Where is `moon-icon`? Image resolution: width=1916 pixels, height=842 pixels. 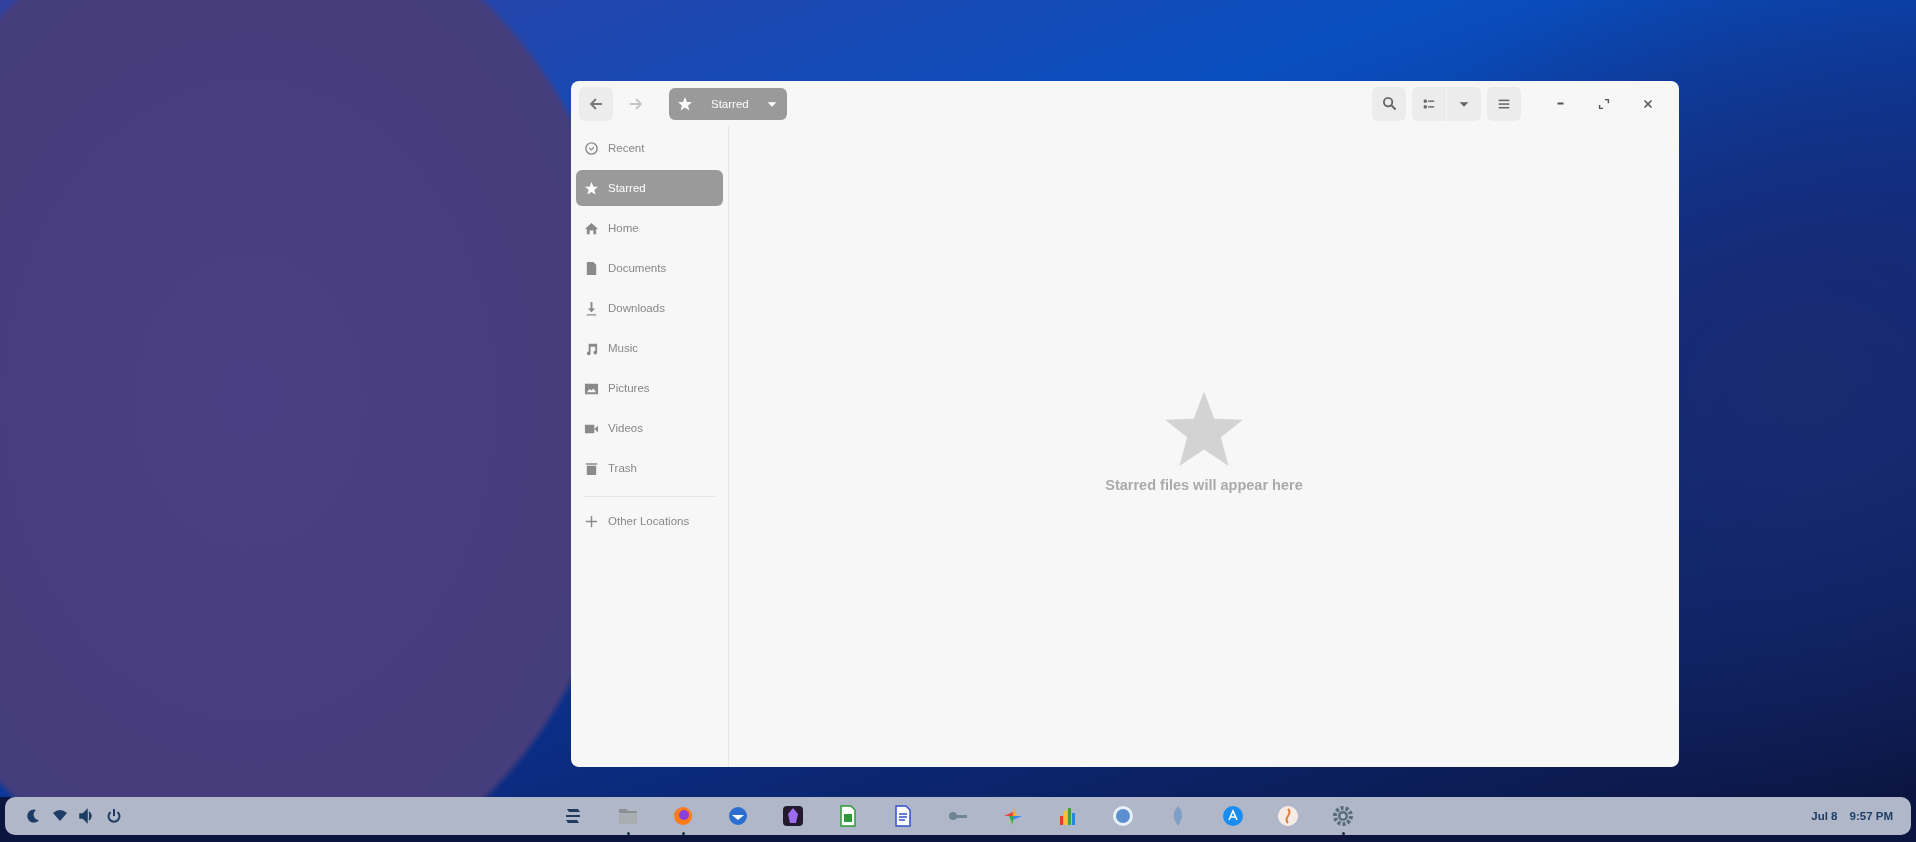
moon-icon is located at coordinates (33, 816).